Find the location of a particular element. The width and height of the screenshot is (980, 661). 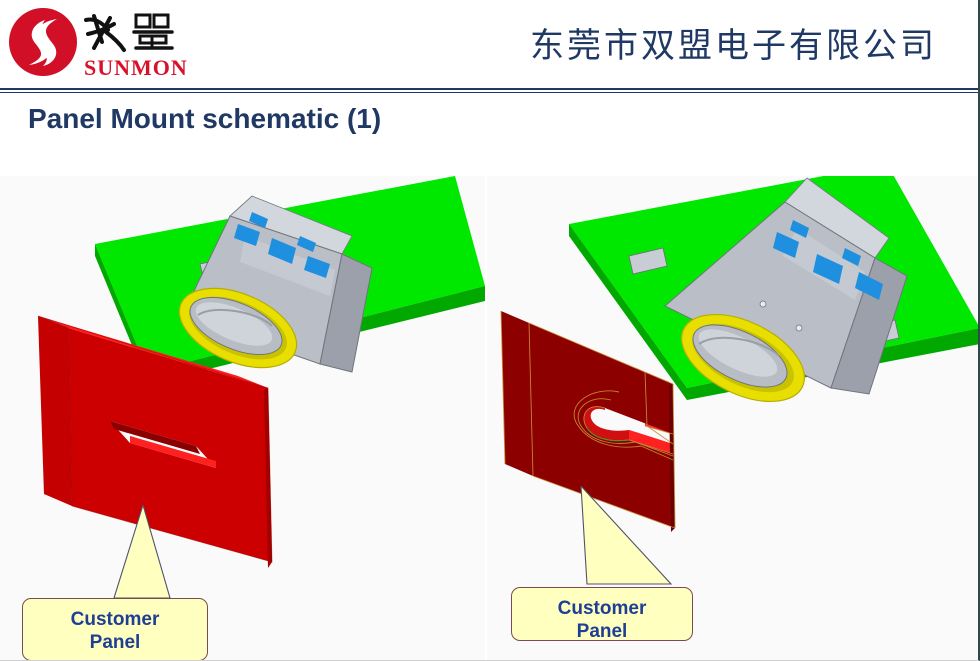

customer-panel-callout-right: Customer Panel is located at coordinates (602, 614).